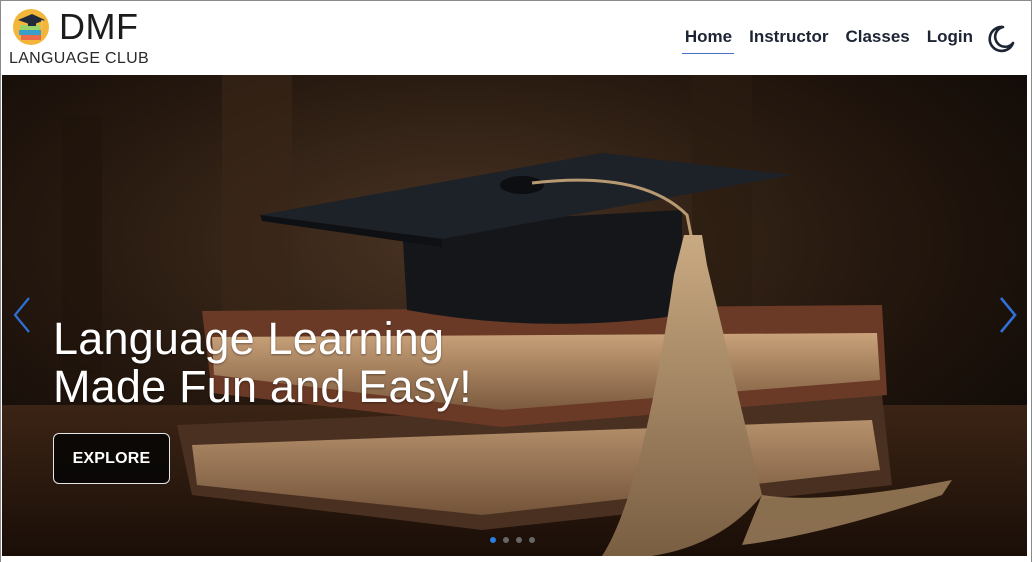 Image resolution: width=1032 pixels, height=562 pixels. What do you see at coordinates (788, 38) in the screenshot?
I see `nav-instructor: Instructor` at bounding box center [788, 38].